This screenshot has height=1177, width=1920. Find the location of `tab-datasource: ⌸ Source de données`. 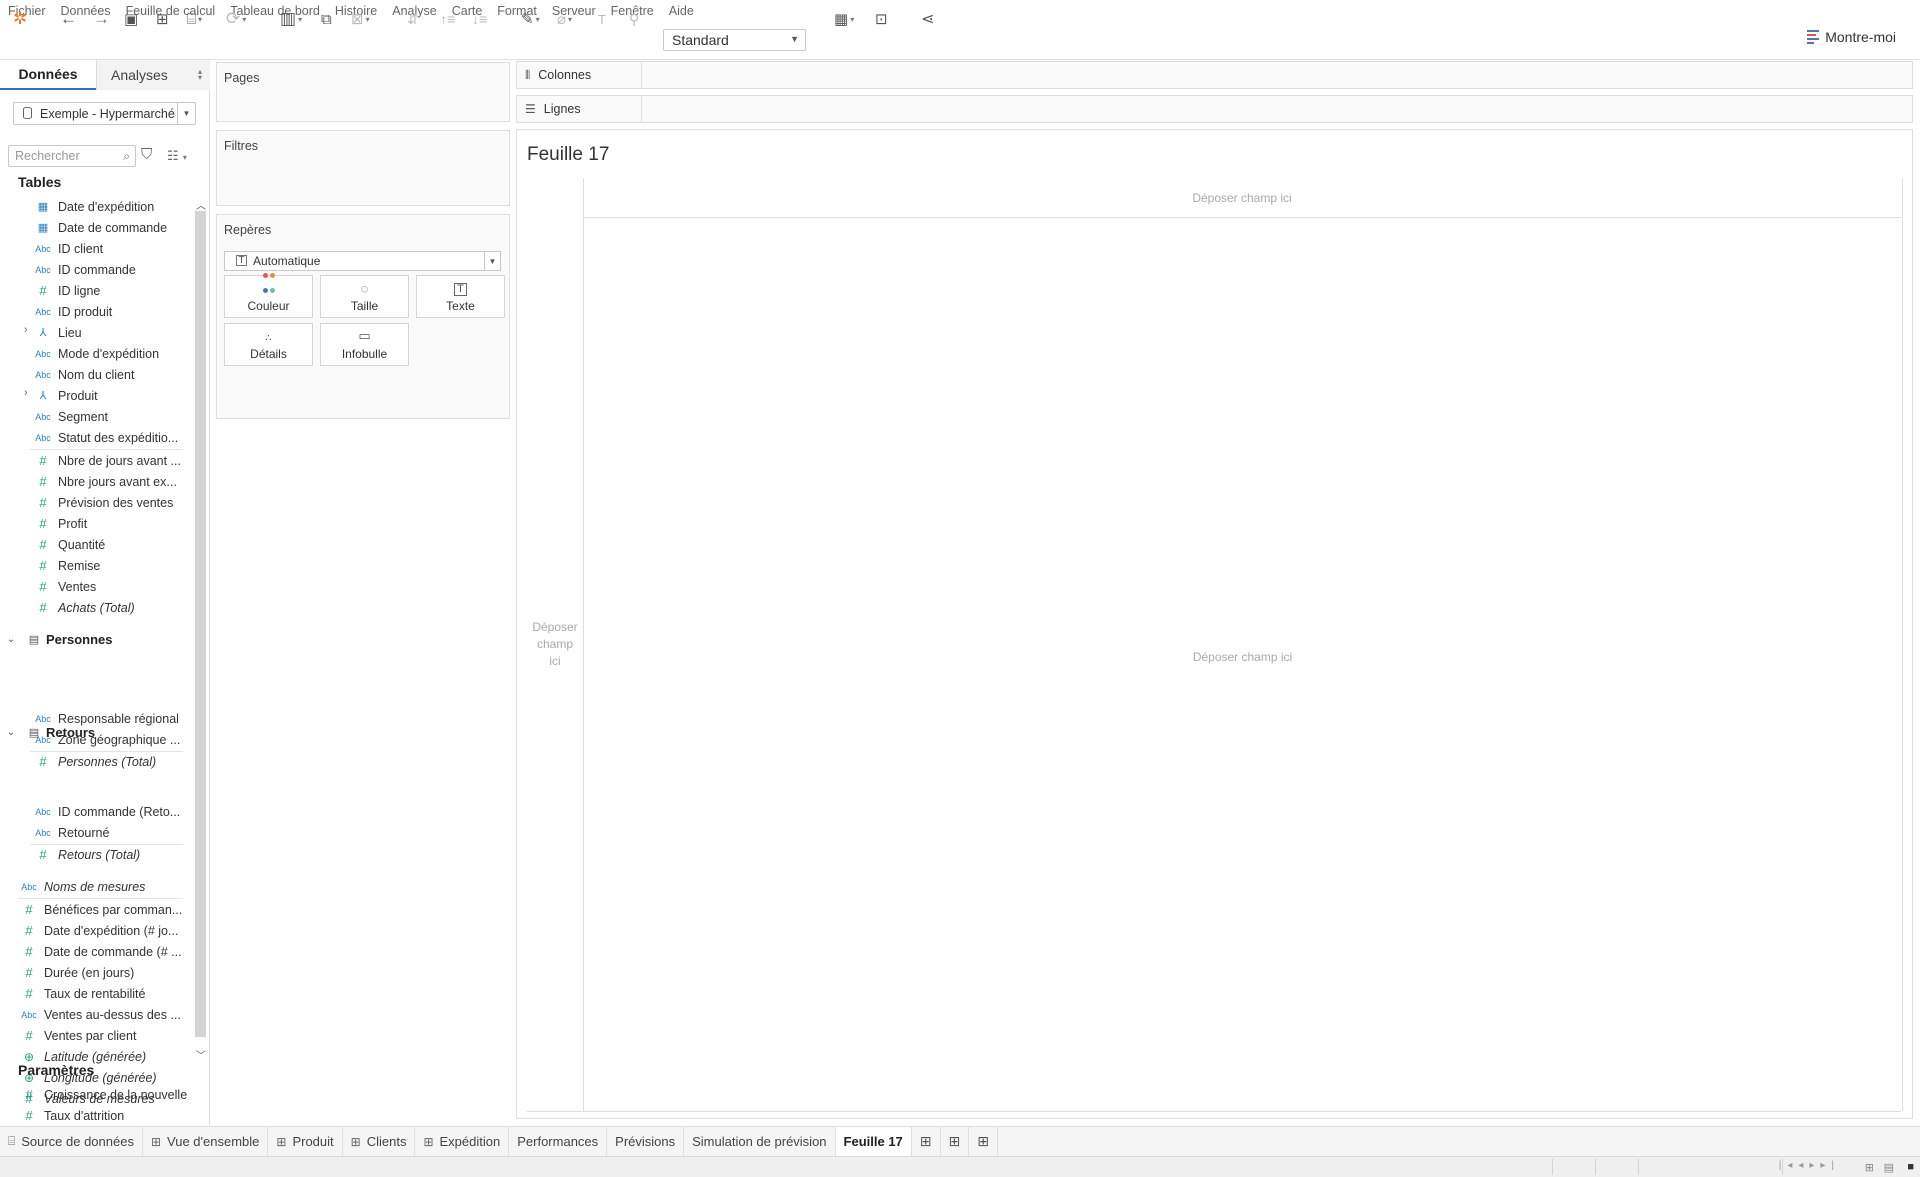

tab-datasource: ⌸ Source de données is located at coordinates (71, 1141).